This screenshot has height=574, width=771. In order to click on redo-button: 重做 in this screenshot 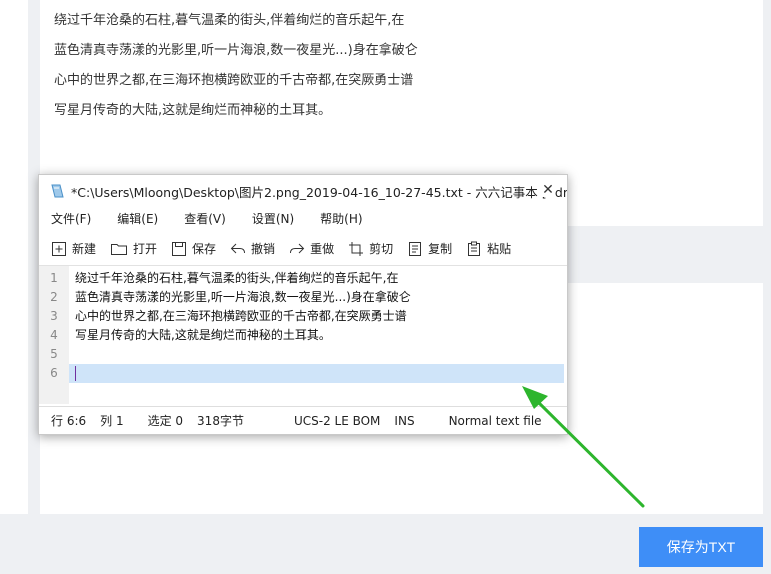, I will do `click(311, 248)`.